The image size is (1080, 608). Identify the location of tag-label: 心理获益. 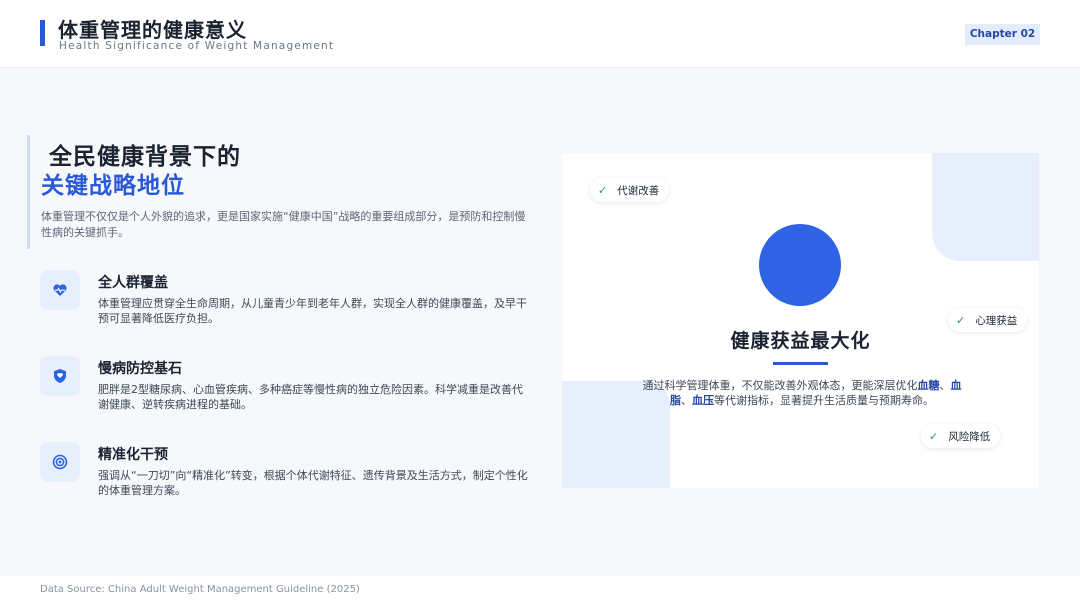
(996, 320).